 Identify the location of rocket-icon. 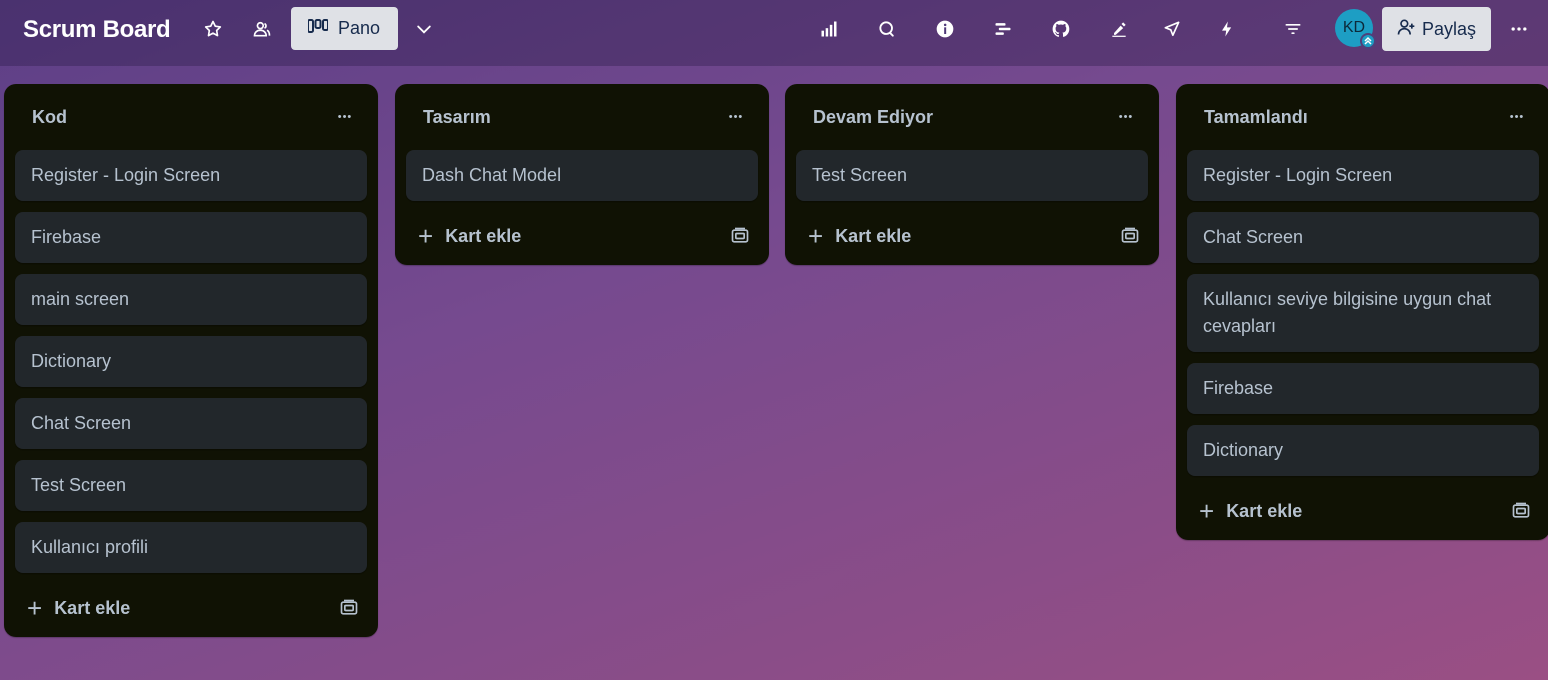
(1172, 29).